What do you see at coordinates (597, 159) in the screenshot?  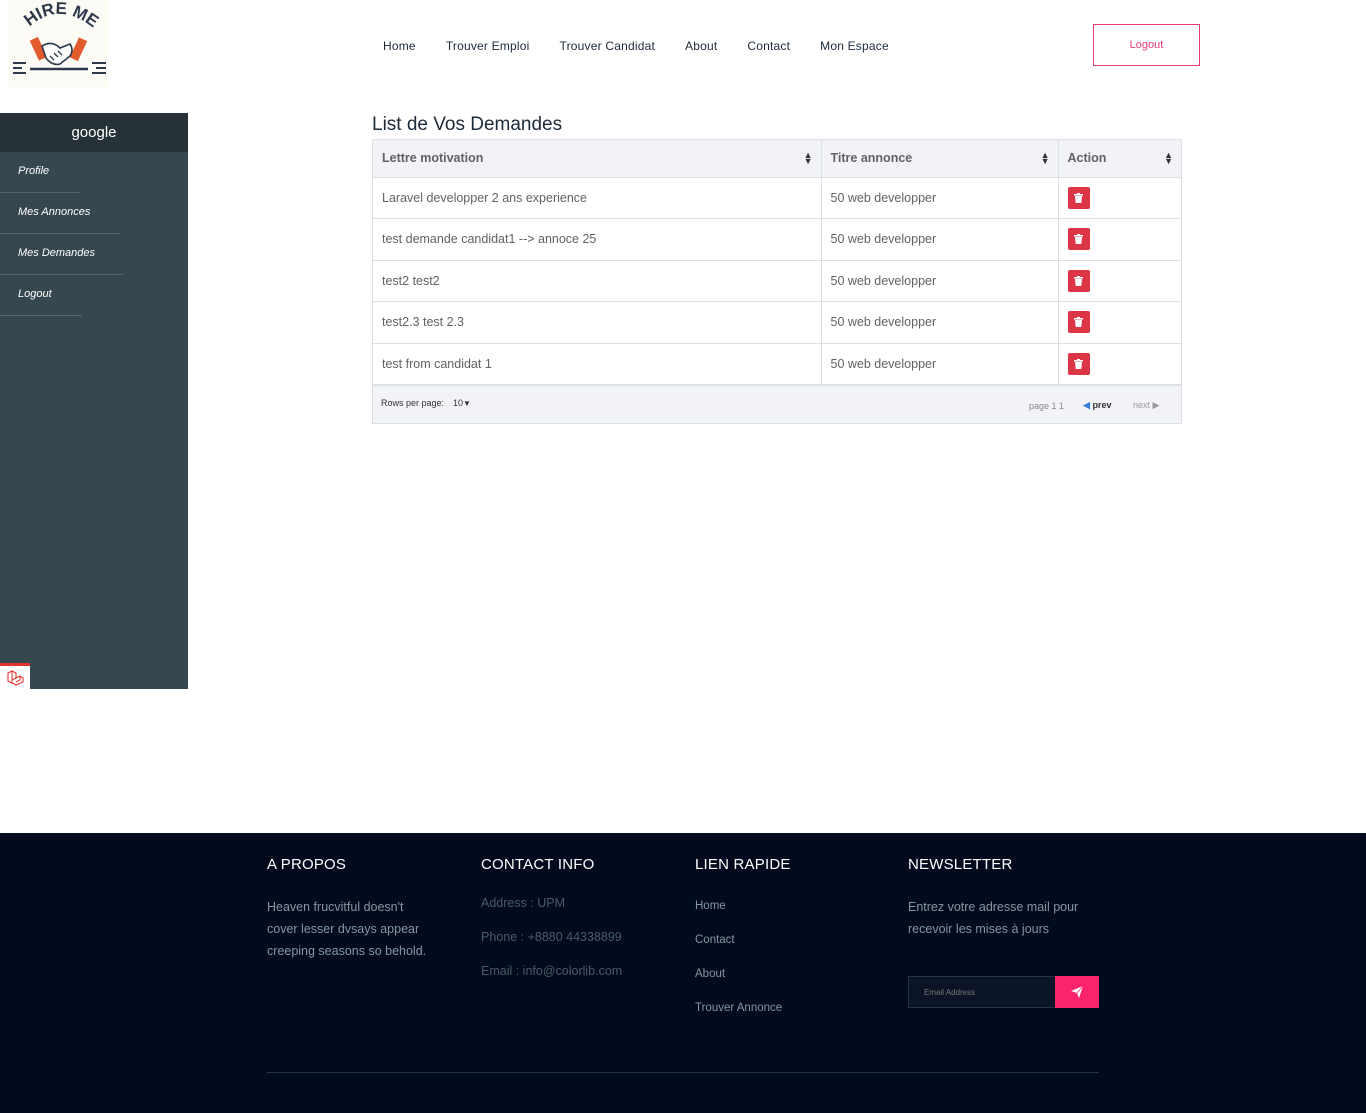 I see `col-lettre-motivation: Lettre motivation ▲ ▼` at bounding box center [597, 159].